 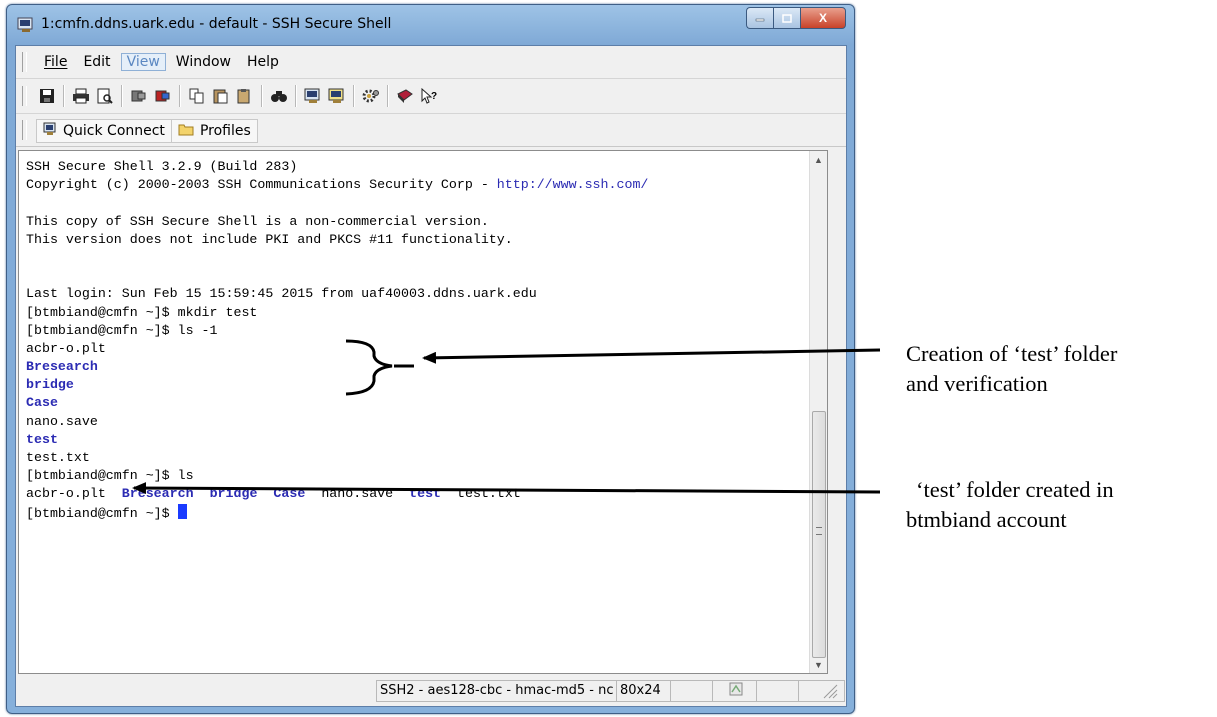 What do you see at coordinates (1012, 353) in the screenshot?
I see `annotation-creation-line1: Creation of ‘test’ folder` at bounding box center [1012, 353].